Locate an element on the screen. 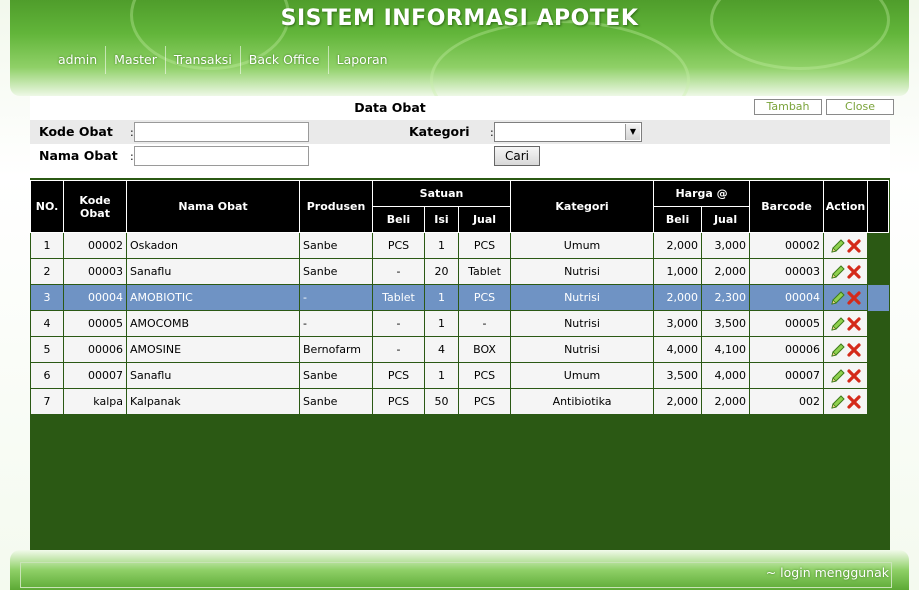  header-satuan: Satuan is located at coordinates (441, 193).